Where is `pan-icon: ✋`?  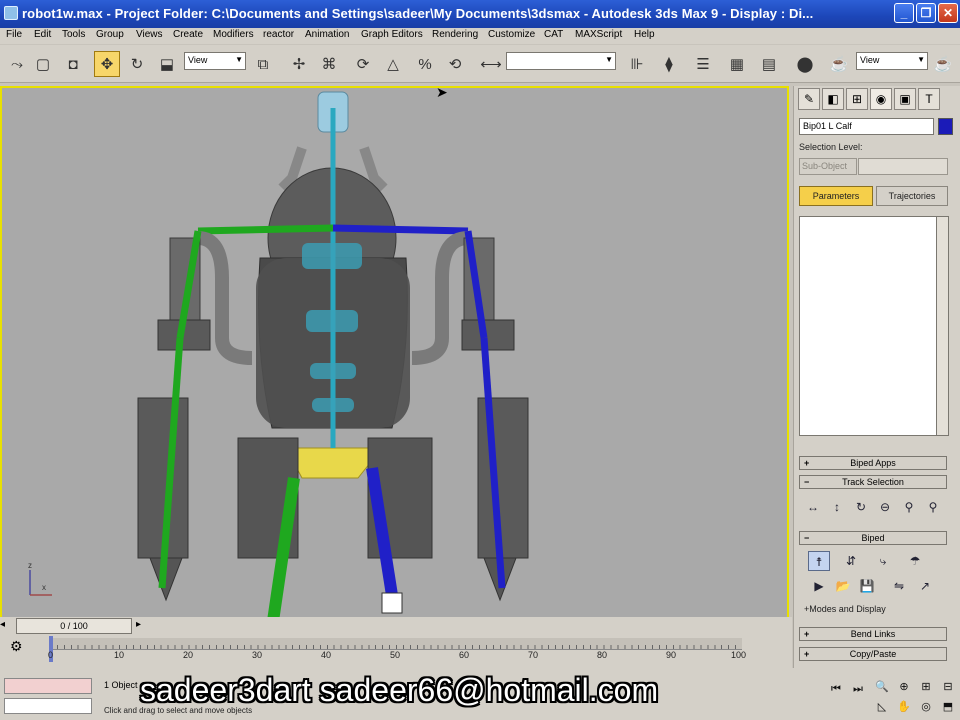 pan-icon: ✋ is located at coordinates (904, 707).